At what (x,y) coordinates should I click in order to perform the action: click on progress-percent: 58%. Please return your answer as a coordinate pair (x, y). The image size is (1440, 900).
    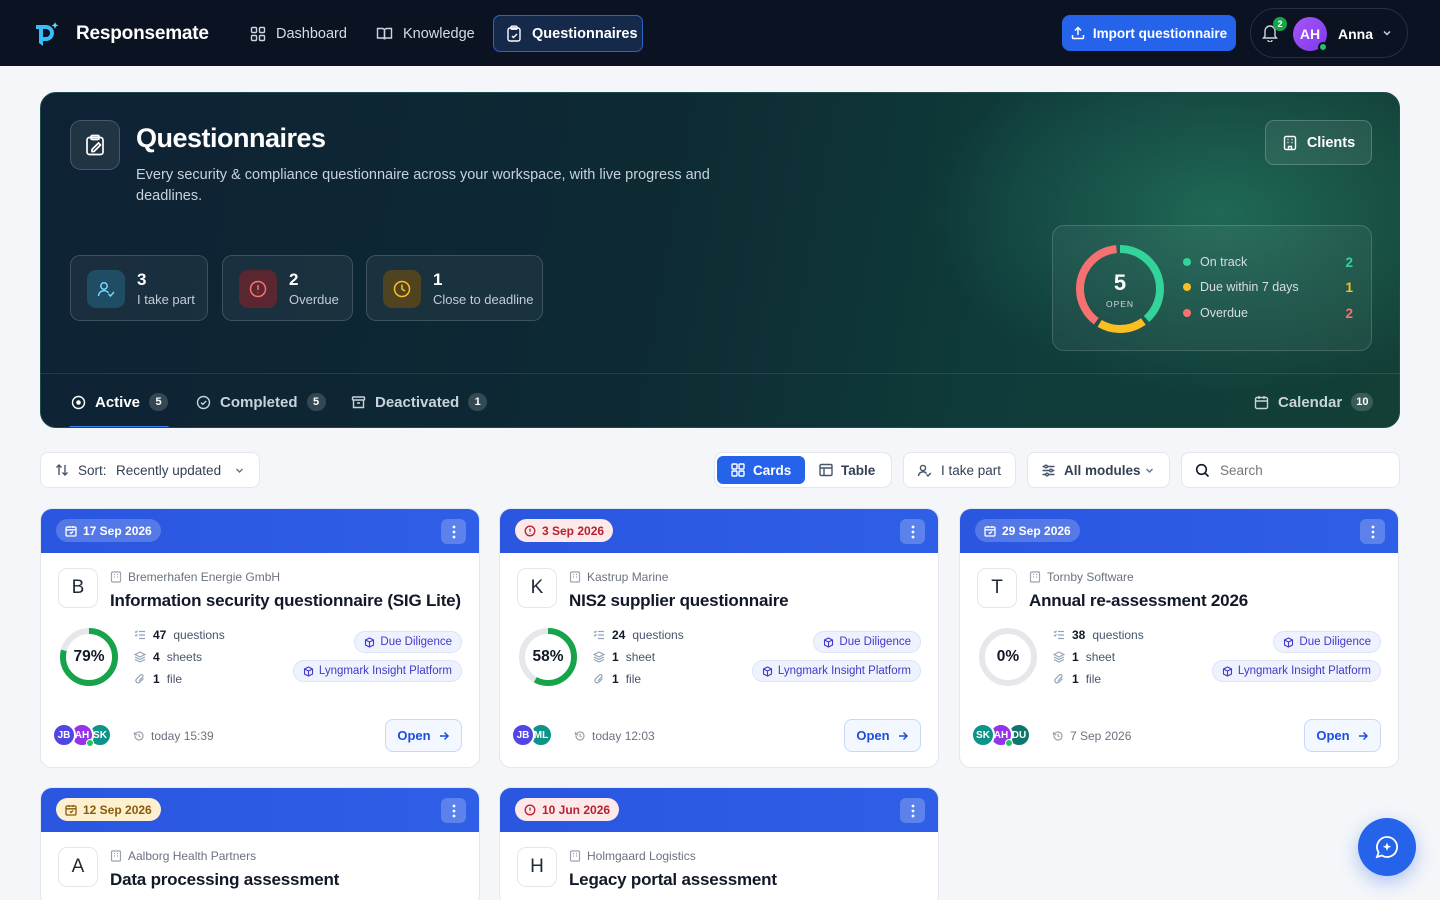
    Looking at the image, I should click on (548, 656).